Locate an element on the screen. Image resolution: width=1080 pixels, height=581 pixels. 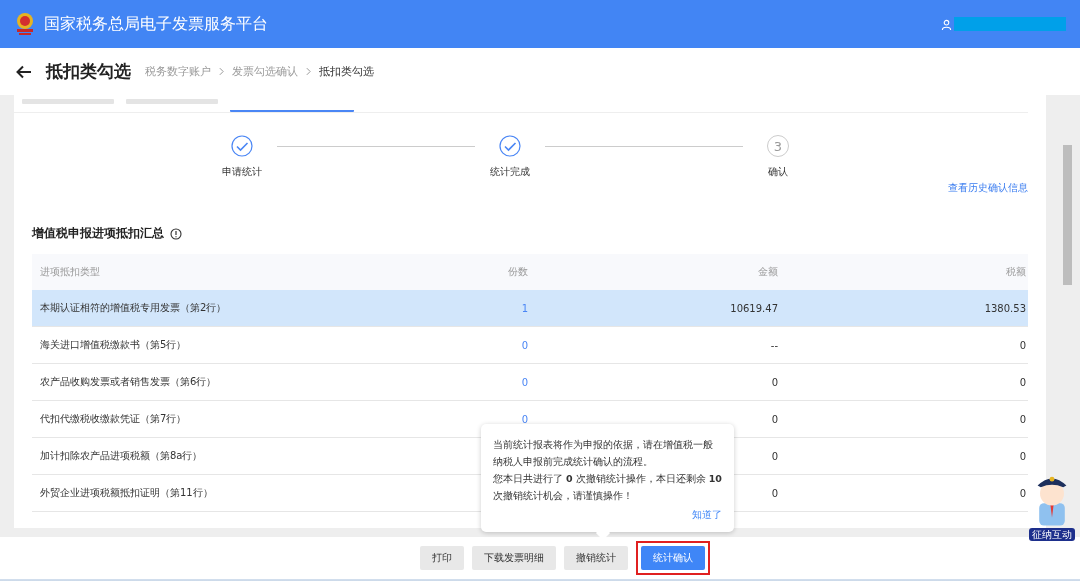
tooltip-text: 您本日共进行了 0 次撤销统计操作，本日还剩余 10 次撤销统计机会，请谨慎操作！ is located at coordinates (607, 487).